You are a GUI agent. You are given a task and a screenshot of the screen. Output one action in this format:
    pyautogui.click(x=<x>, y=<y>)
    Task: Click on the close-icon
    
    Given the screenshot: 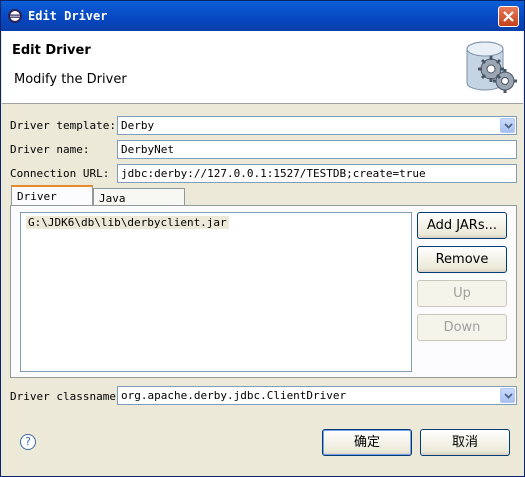 What is the action you would take?
    pyautogui.click(x=508, y=16)
    